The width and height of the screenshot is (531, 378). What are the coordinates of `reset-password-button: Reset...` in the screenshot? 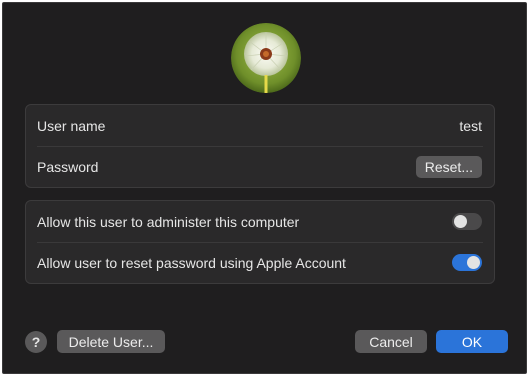 It's located at (448, 166).